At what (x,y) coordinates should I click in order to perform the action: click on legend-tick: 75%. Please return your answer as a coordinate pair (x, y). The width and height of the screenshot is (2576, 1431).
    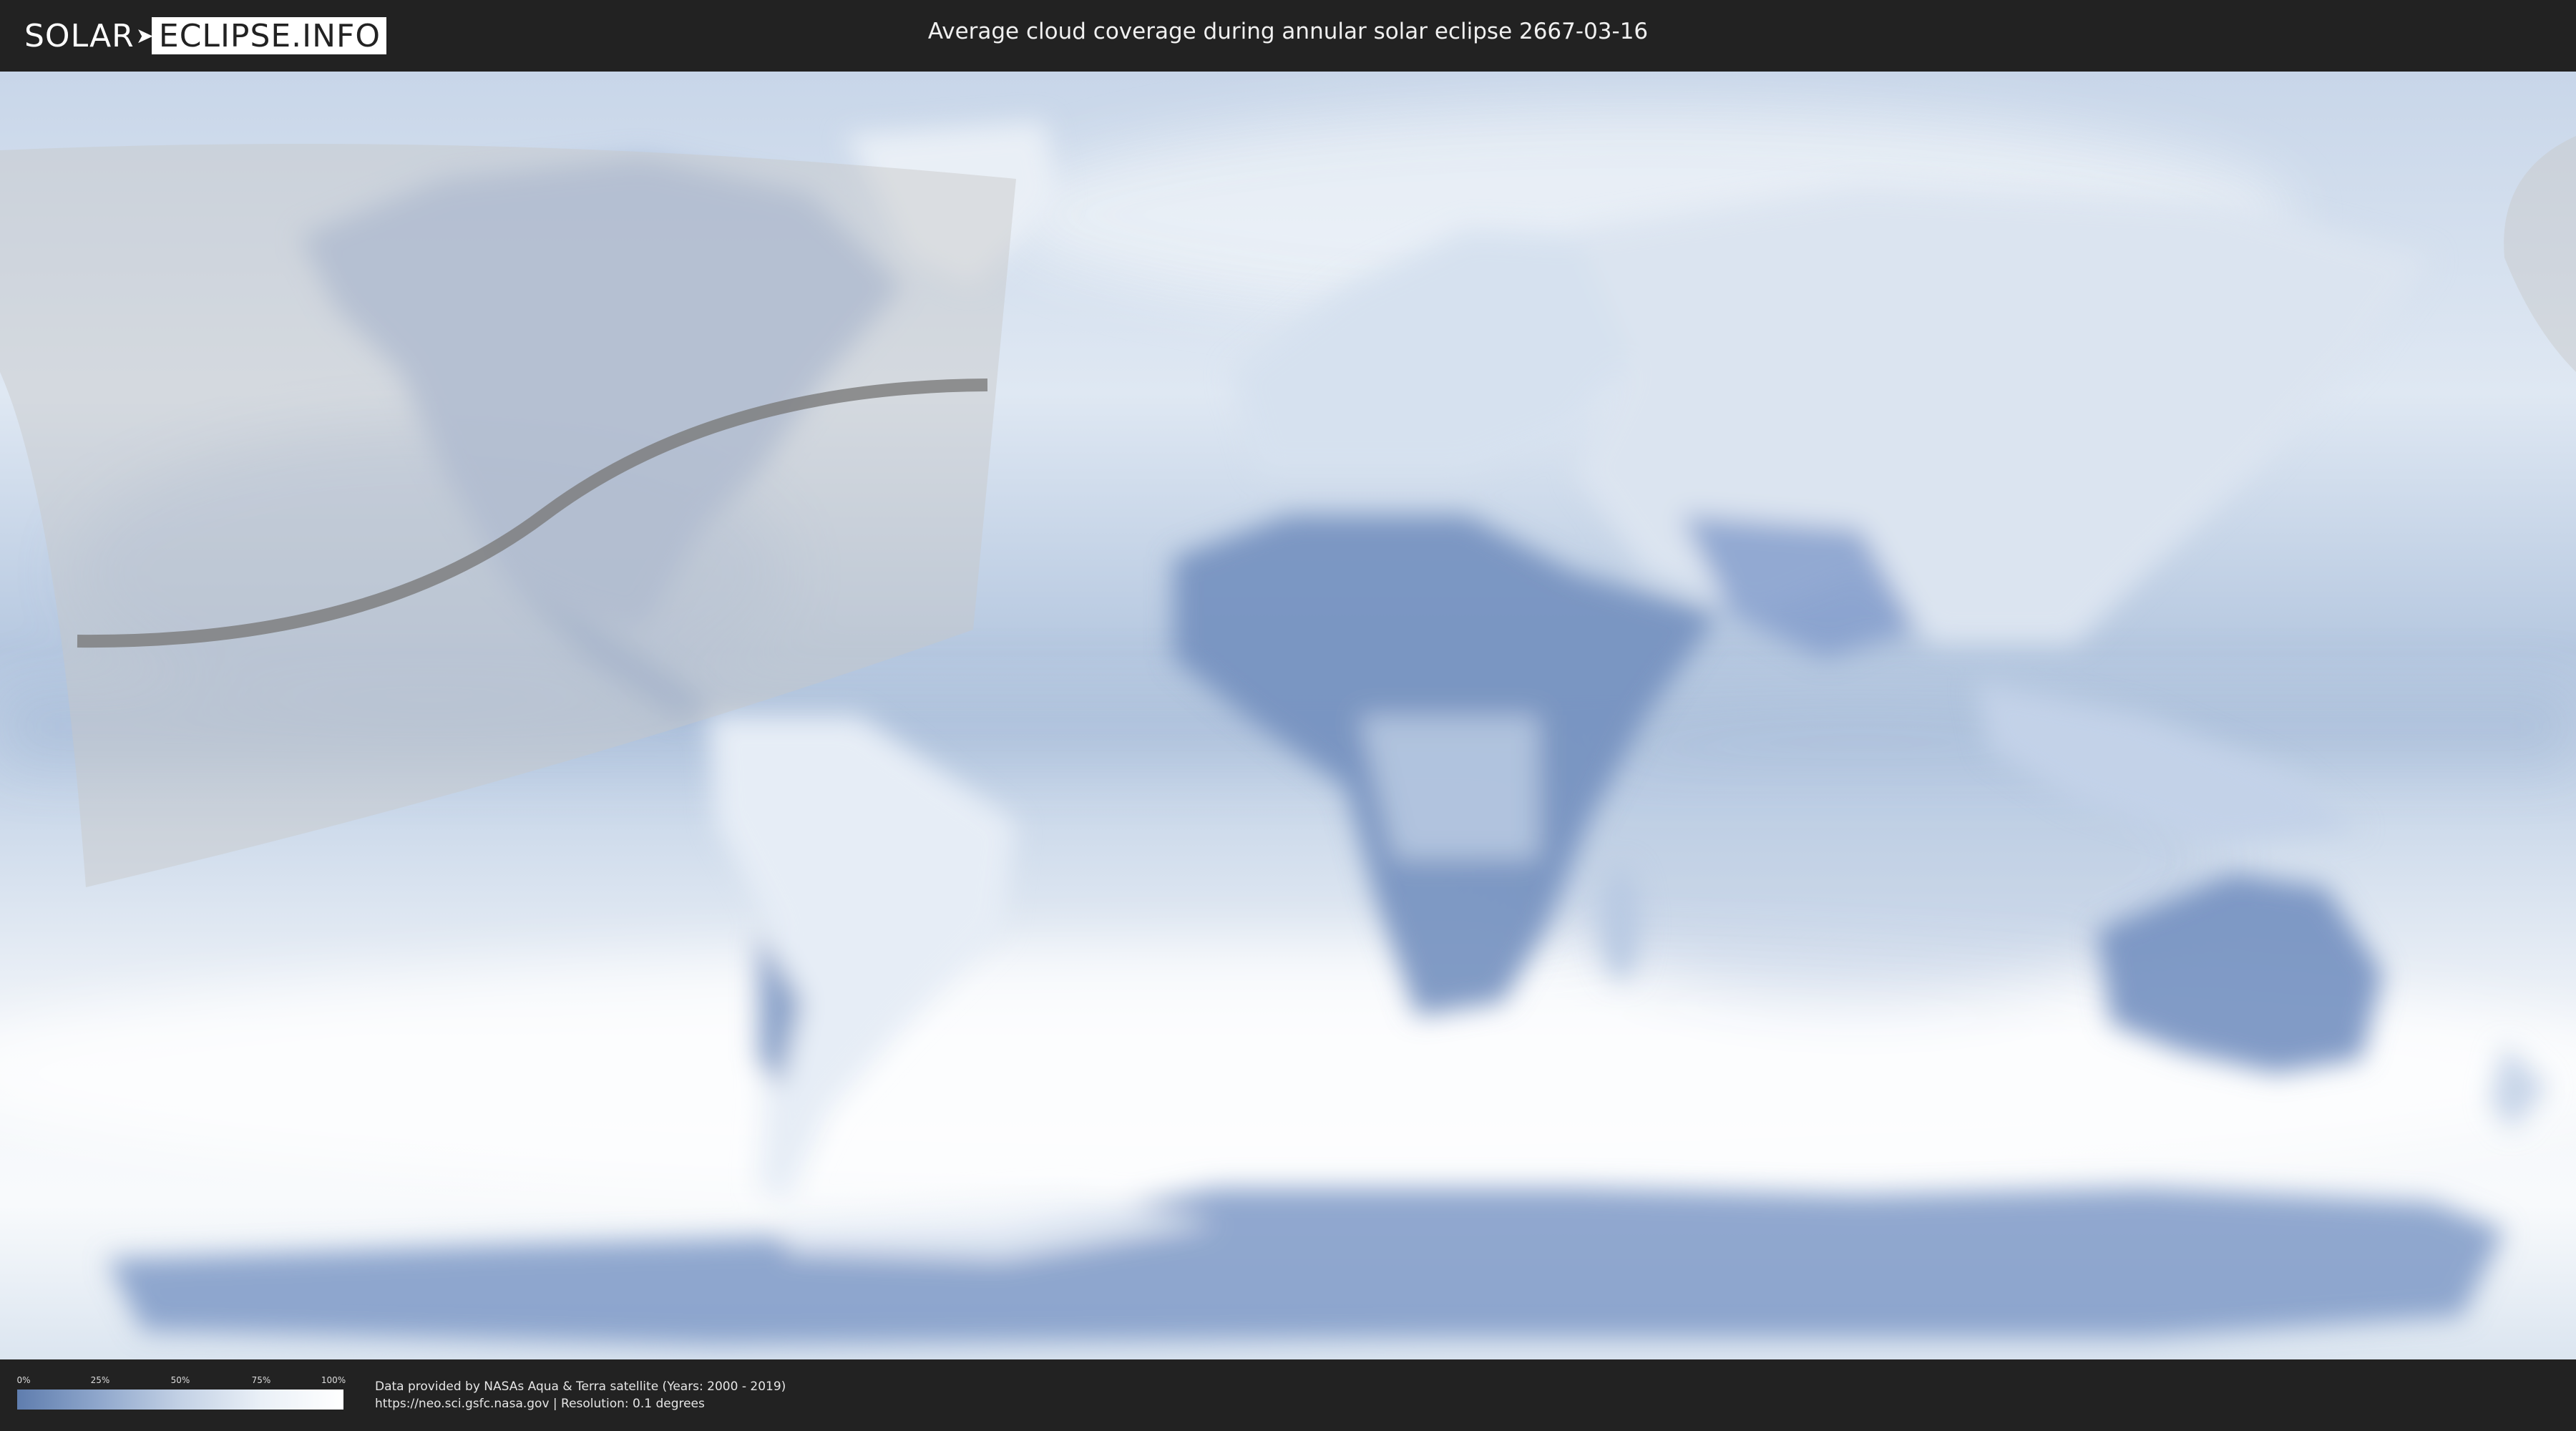
    Looking at the image, I should click on (261, 1380).